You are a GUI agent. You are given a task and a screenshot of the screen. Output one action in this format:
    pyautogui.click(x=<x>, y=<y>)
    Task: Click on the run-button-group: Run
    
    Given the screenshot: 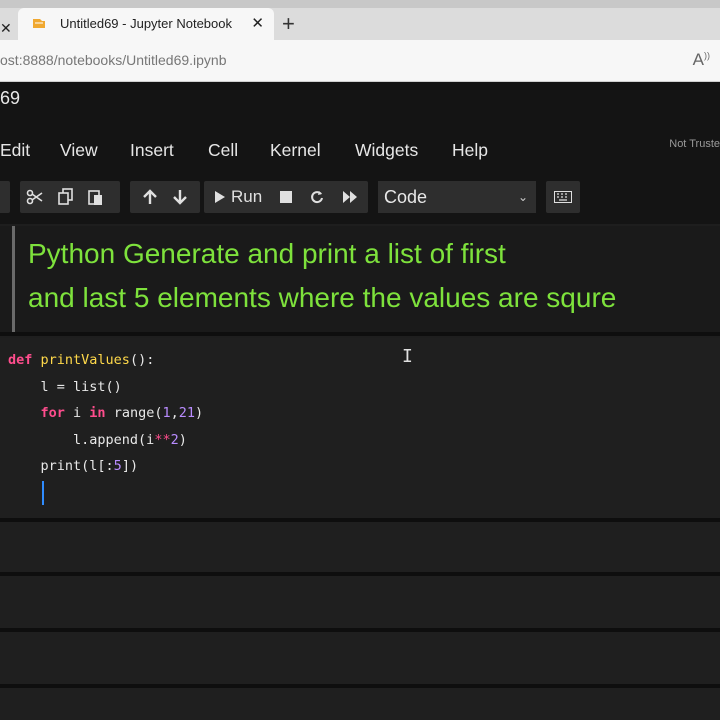 What is the action you would take?
    pyautogui.click(x=286, y=197)
    